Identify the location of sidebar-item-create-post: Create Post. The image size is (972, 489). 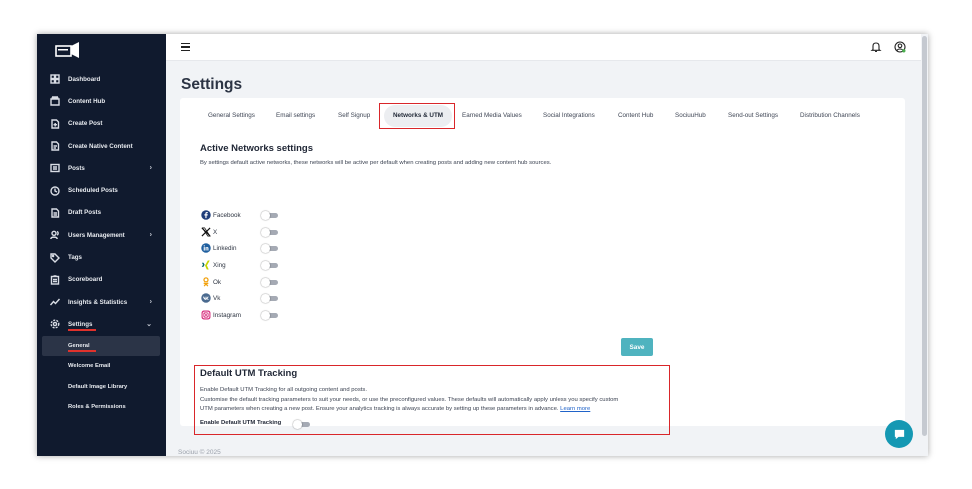
(101, 124).